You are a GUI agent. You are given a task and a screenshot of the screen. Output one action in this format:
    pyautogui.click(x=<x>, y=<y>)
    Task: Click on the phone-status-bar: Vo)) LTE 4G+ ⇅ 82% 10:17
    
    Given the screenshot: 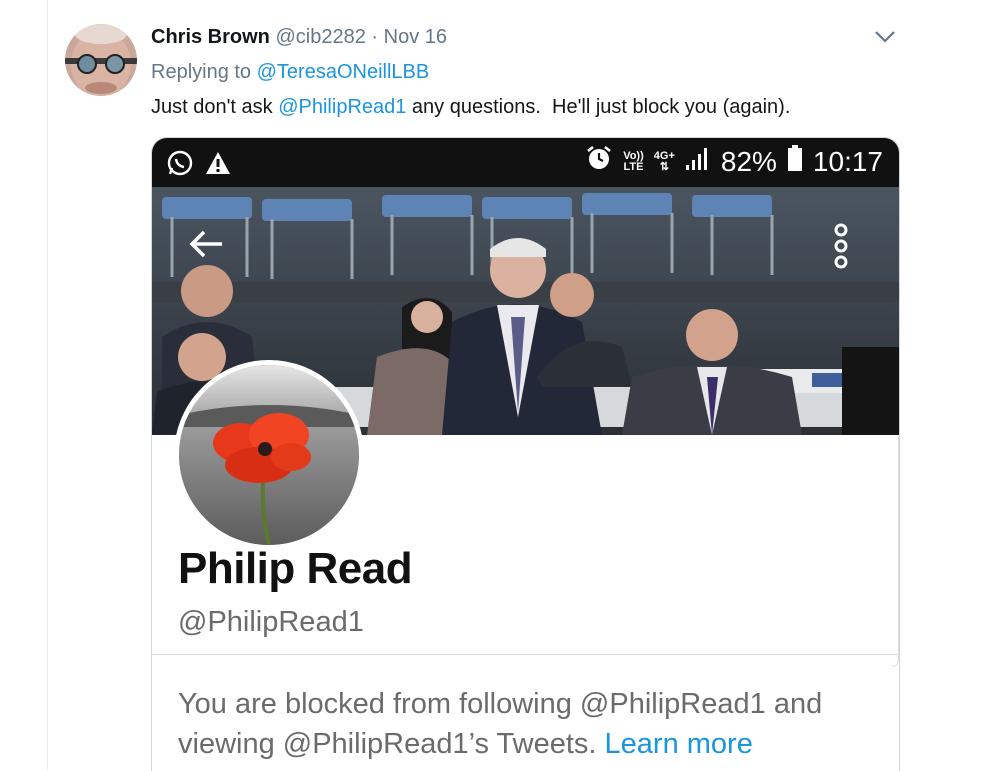 What is the action you would take?
    pyautogui.click(x=525, y=162)
    